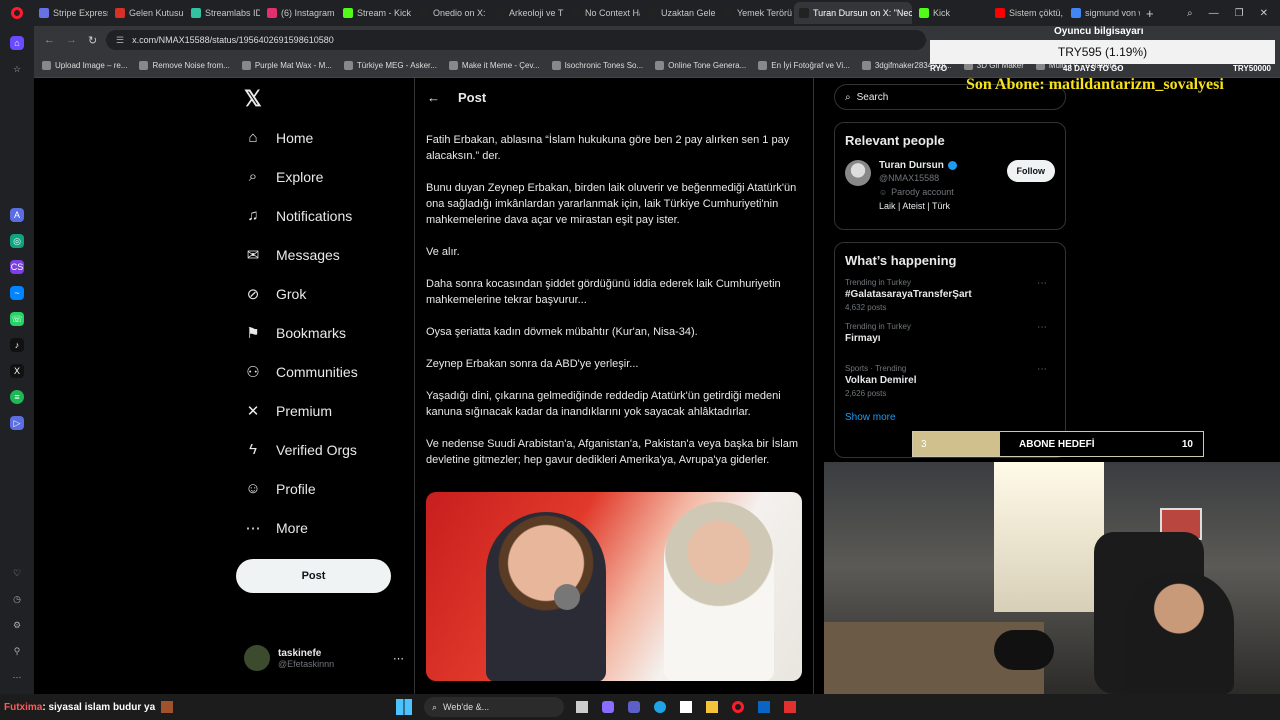  Describe the element at coordinates (49, 40) in the screenshot. I see `back-icon: ←` at that location.